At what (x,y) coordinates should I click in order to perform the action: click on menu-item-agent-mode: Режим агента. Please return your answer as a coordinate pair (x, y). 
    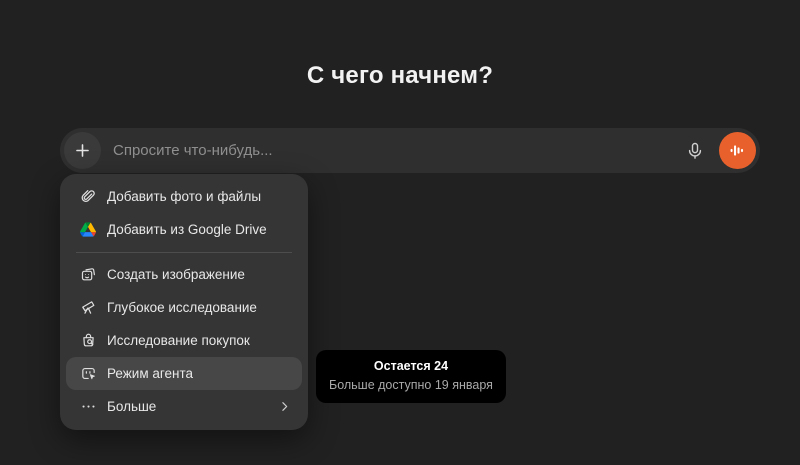
    Looking at the image, I should click on (184, 373).